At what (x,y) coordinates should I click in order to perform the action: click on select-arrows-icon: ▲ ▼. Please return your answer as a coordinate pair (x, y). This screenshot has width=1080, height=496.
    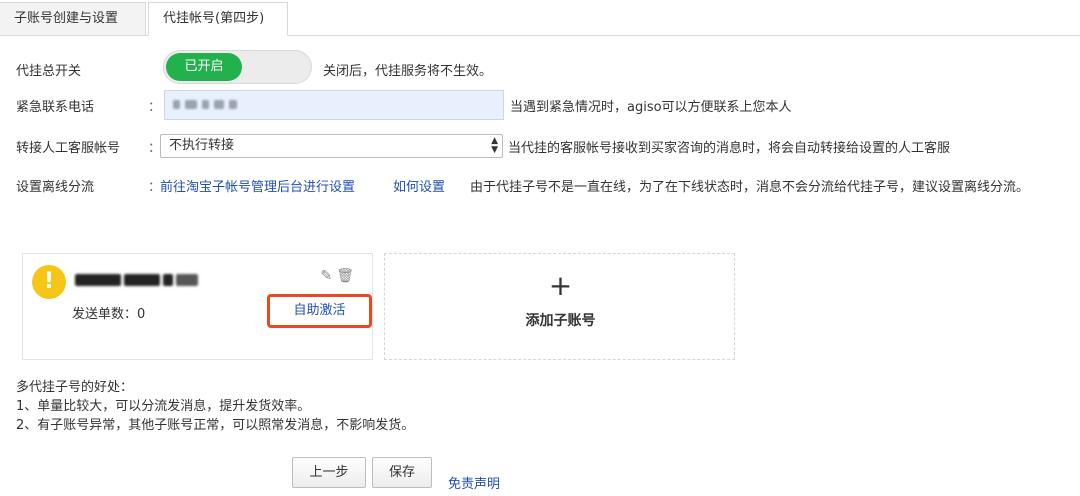
    Looking at the image, I should click on (494, 145).